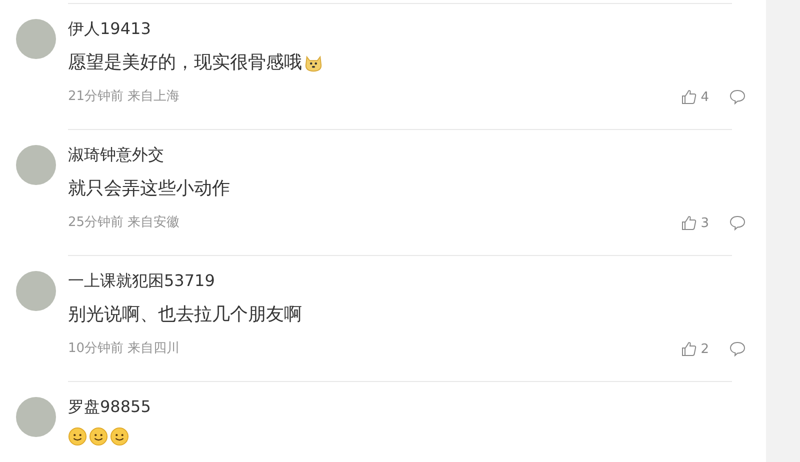 This screenshot has width=800, height=462. I want to click on like-button: 2, so click(694, 349).